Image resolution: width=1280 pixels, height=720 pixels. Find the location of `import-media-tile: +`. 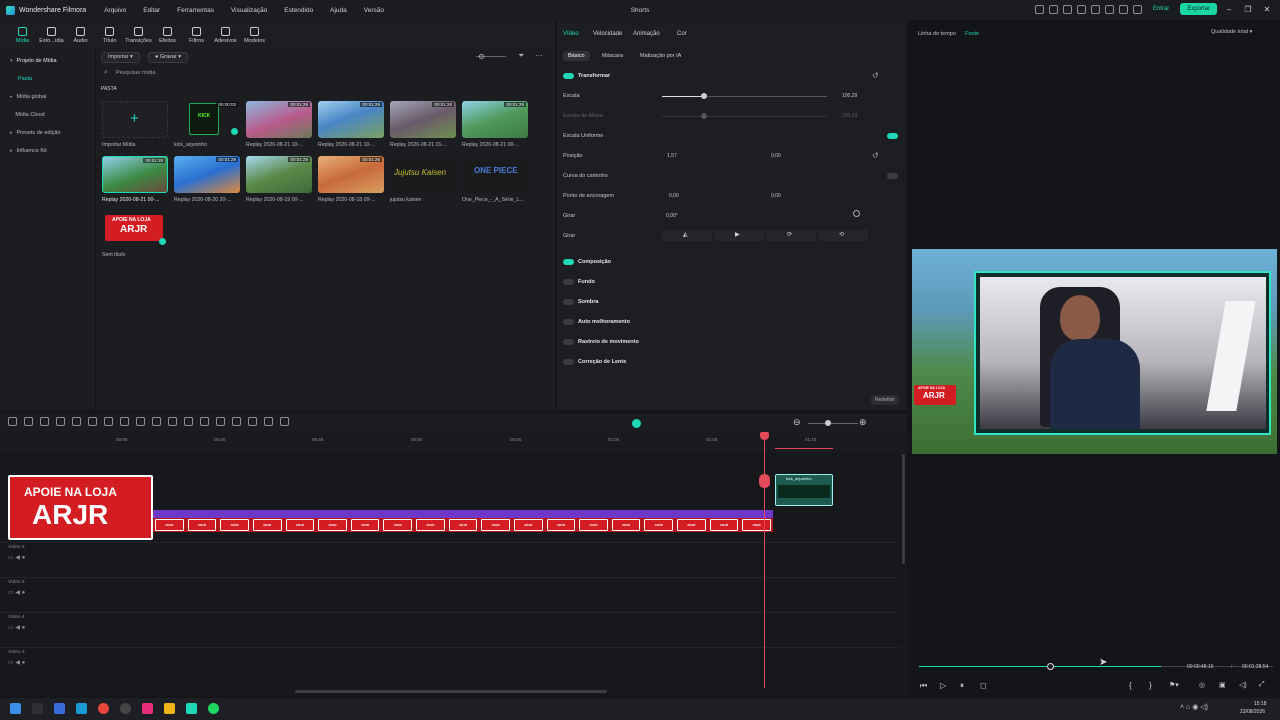

import-media-tile: + is located at coordinates (135, 119).